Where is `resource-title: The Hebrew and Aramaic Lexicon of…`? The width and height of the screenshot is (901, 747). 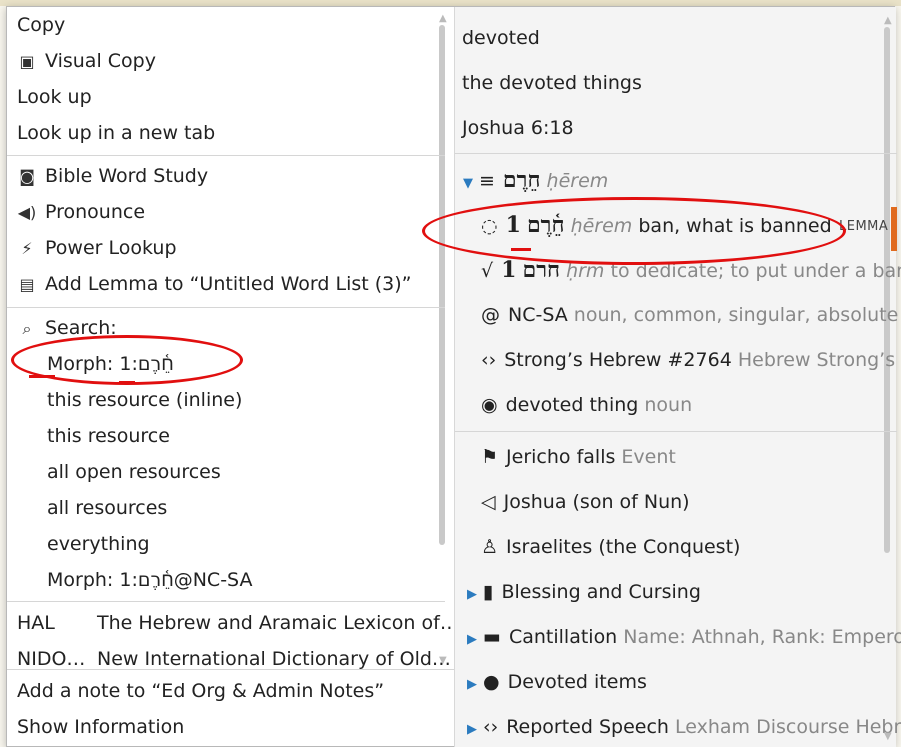 resource-title: The Hebrew and Aramaic Lexicon of… is located at coordinates (278, 623).